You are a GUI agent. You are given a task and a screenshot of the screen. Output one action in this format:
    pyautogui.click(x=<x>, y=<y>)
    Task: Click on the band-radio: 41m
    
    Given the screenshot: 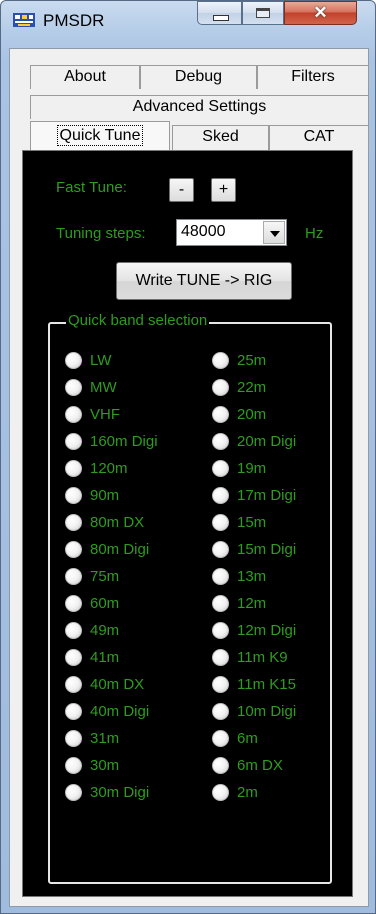 What is the action you would take?
    pyautogui.click(x=92, y=657)
    